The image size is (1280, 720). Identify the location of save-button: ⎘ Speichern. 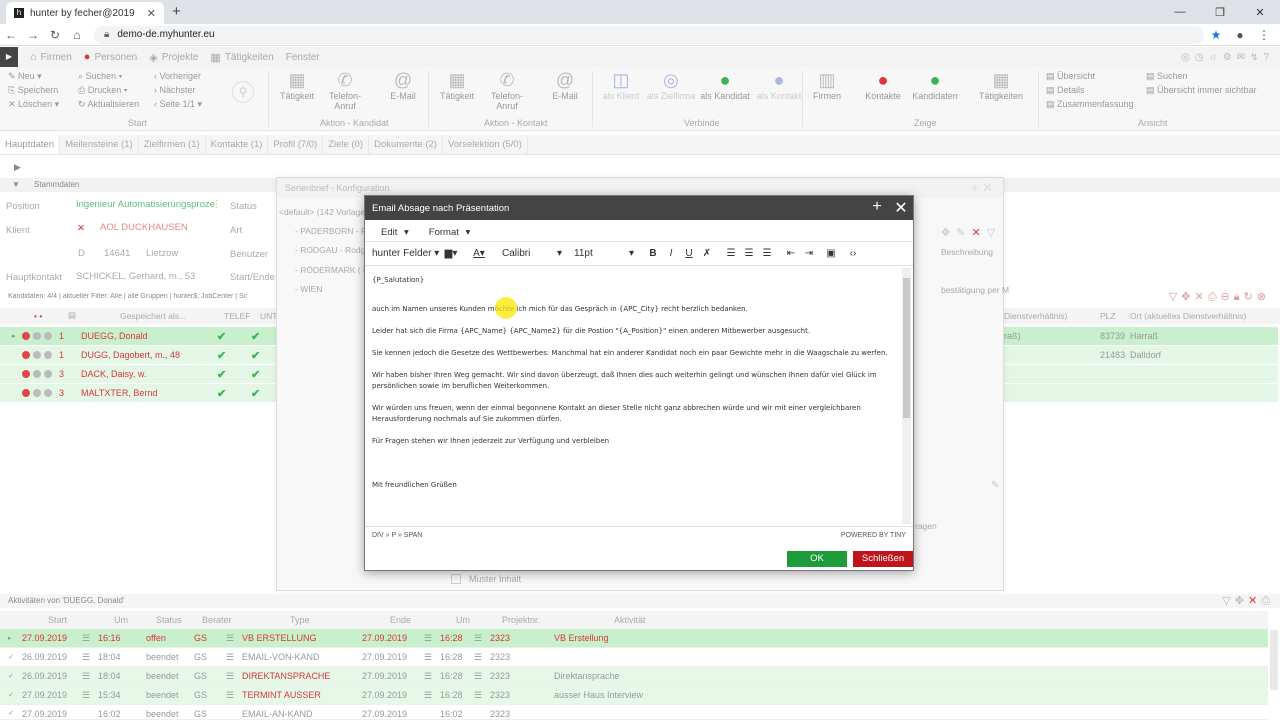
(33, 90).